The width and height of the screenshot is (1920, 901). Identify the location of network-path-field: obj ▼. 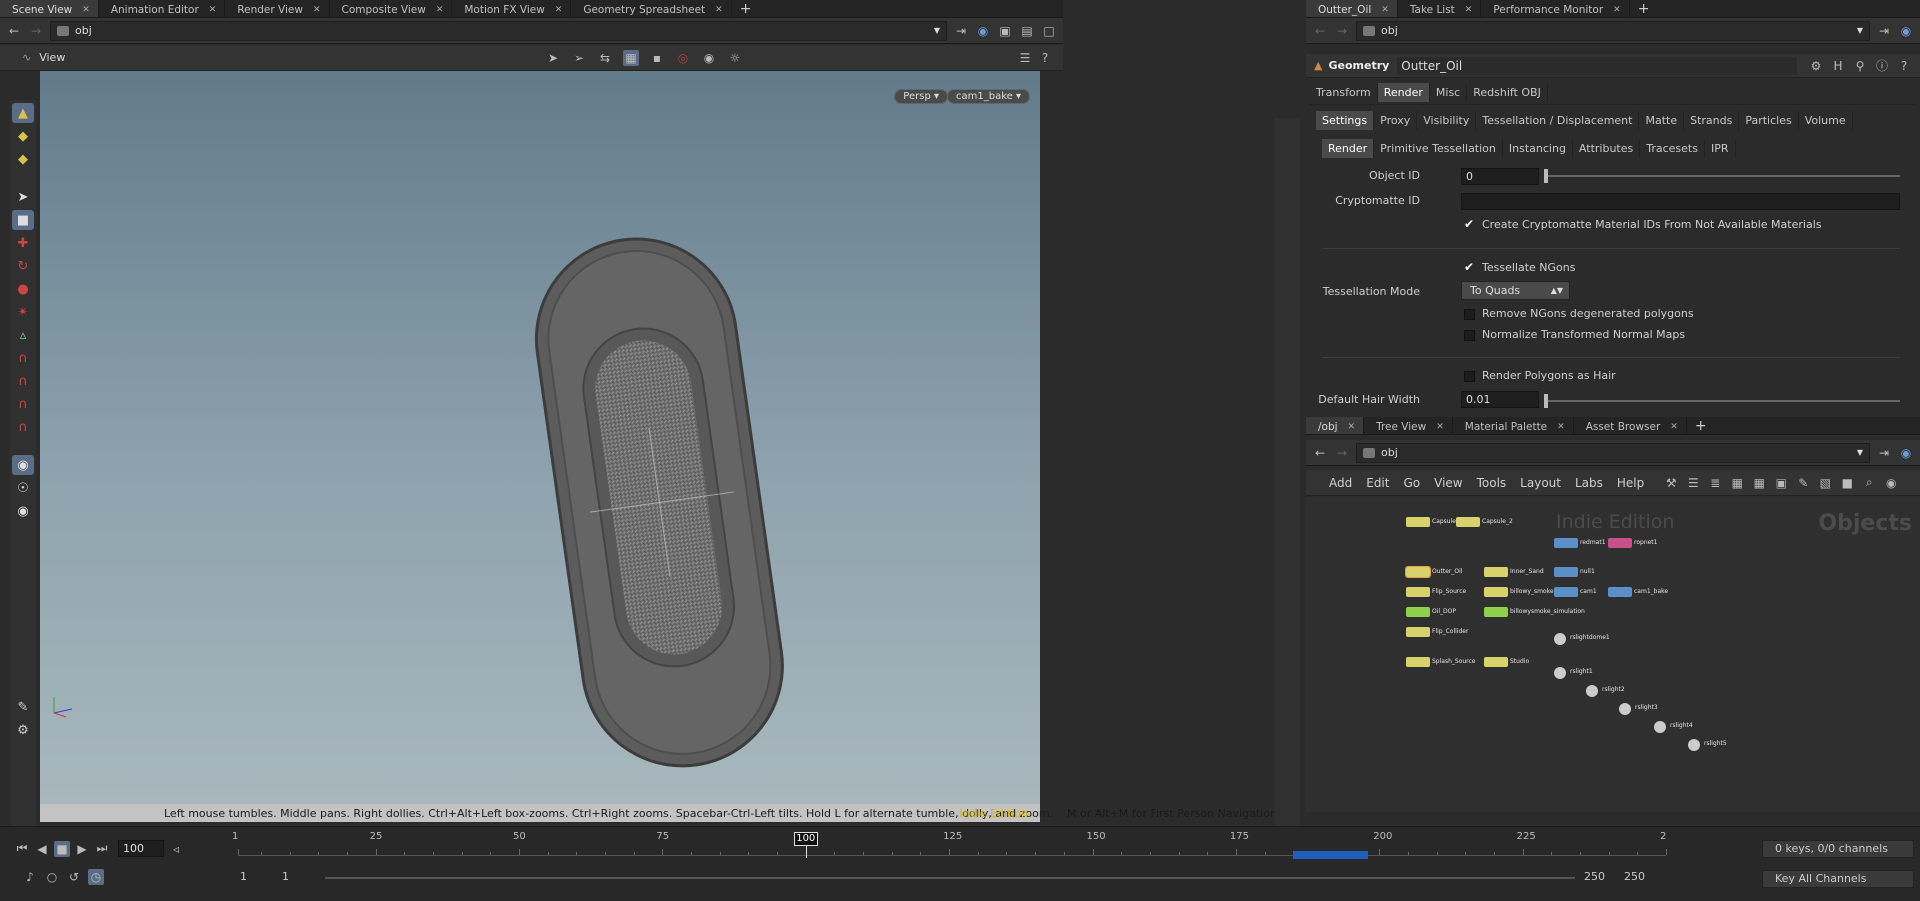
(1613, 452).